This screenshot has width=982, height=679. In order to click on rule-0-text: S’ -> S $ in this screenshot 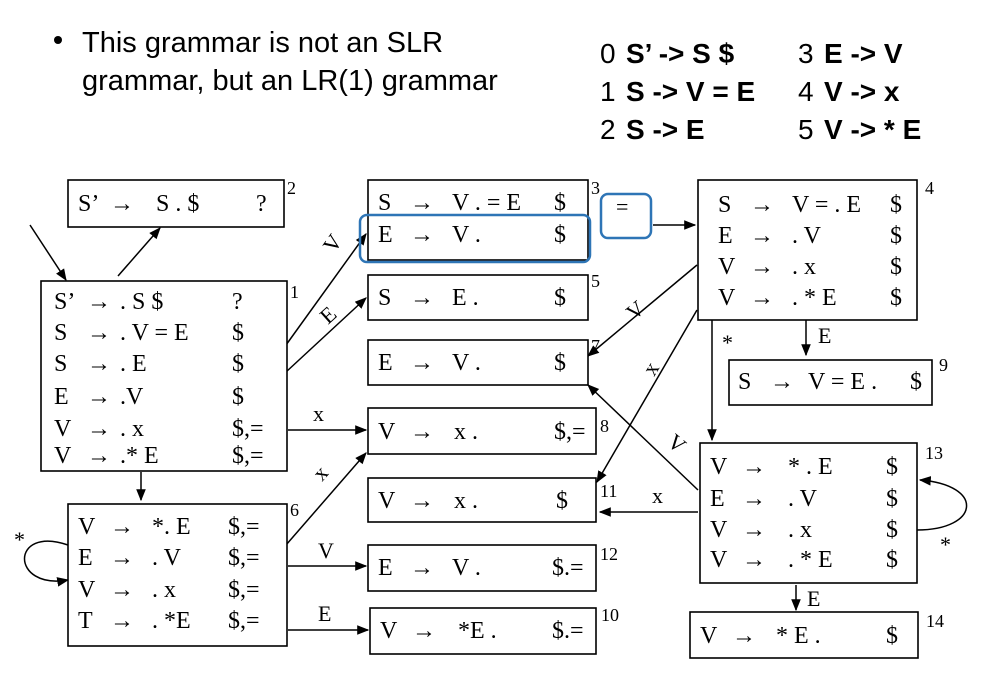, I will do `click(680, 53)`.